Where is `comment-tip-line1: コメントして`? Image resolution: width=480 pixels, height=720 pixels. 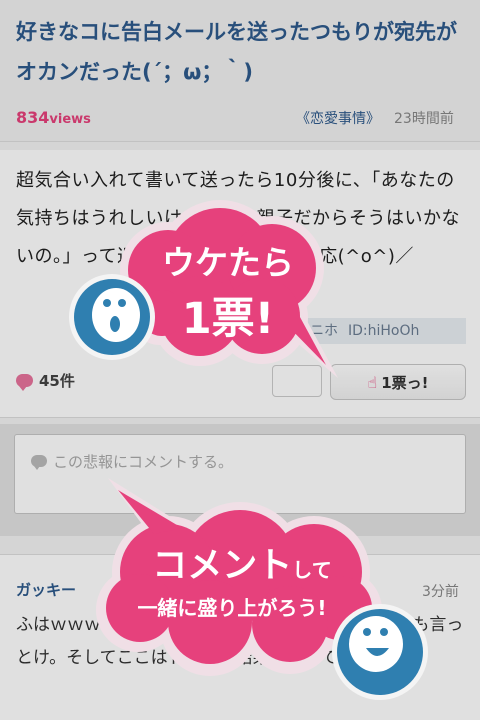 comment-tip-line1: コメントして is located at coordinates (242, 562).